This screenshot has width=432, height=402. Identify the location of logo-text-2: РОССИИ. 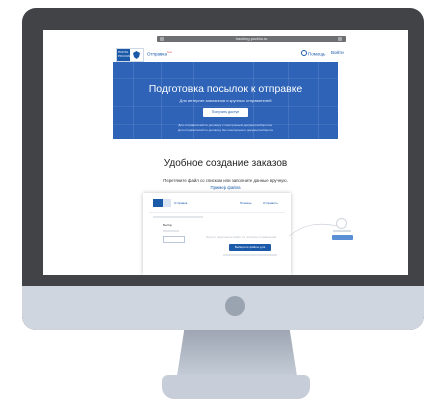
(124, 56).